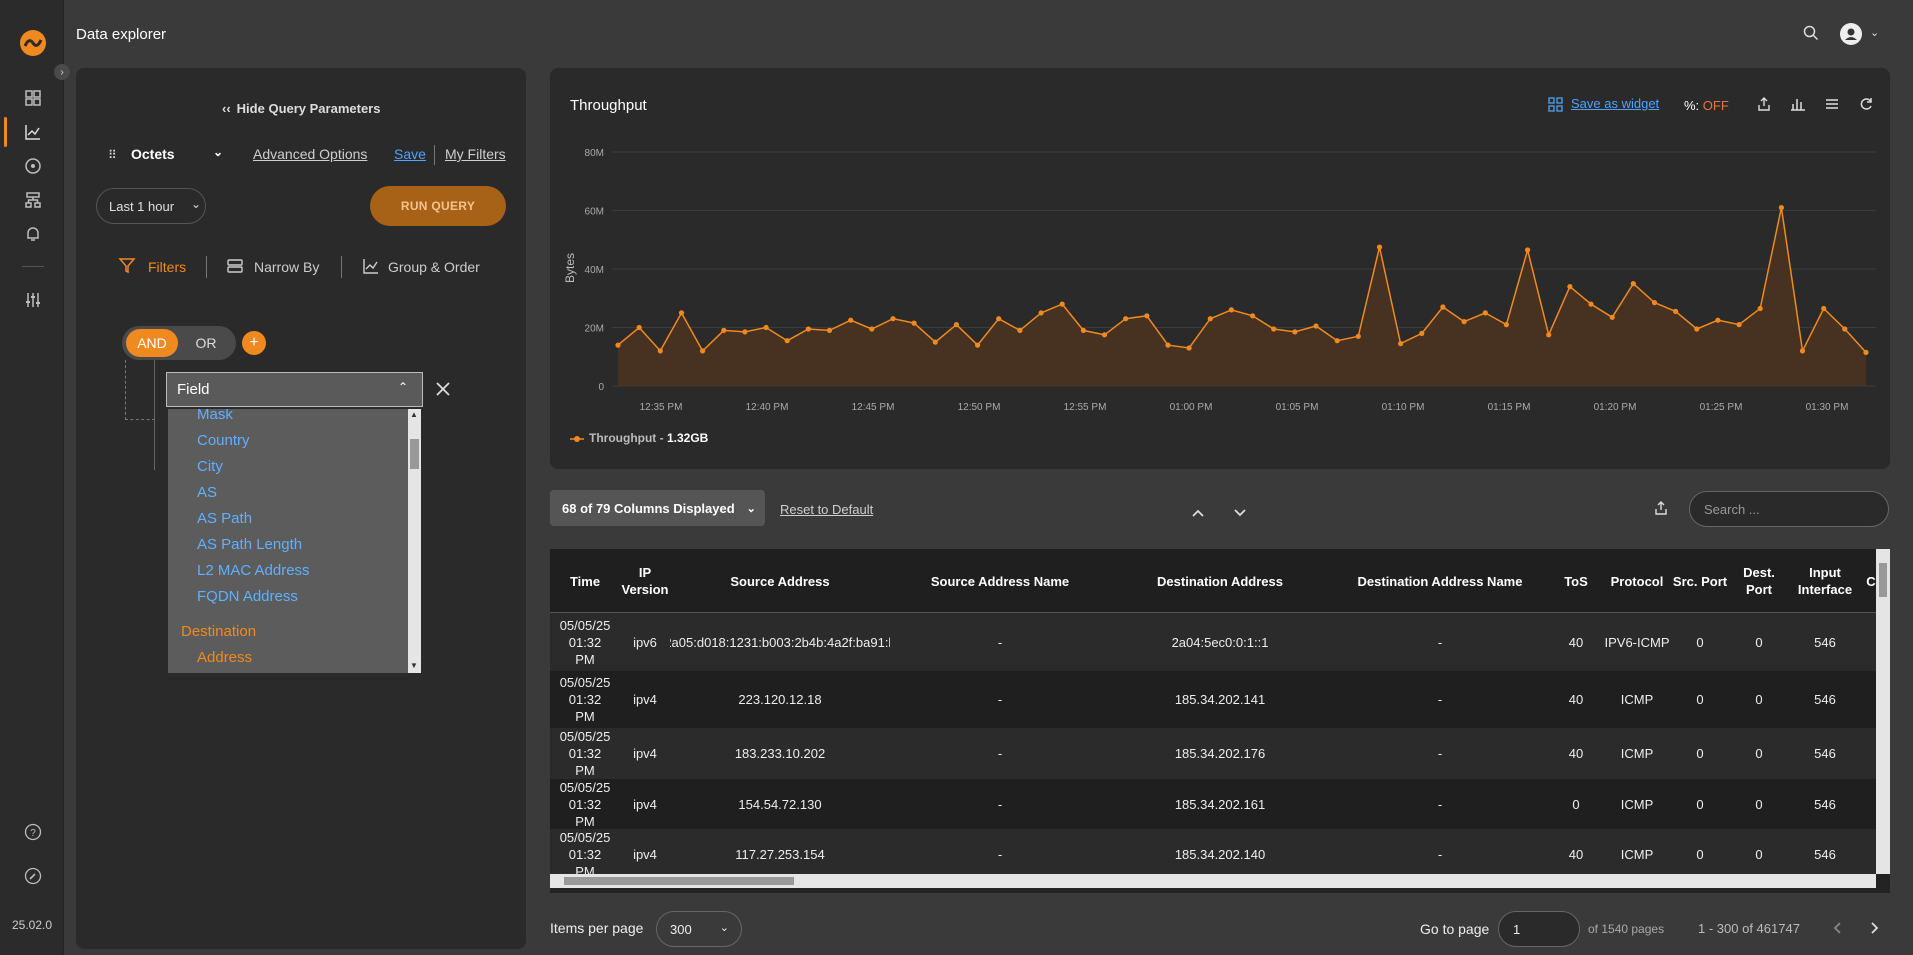 Image resolution: width=1913 pixels, height=955 pixels. Describe the element at coordinates (33, 876) in the screenshot. I see `wrench-icon` at that location.